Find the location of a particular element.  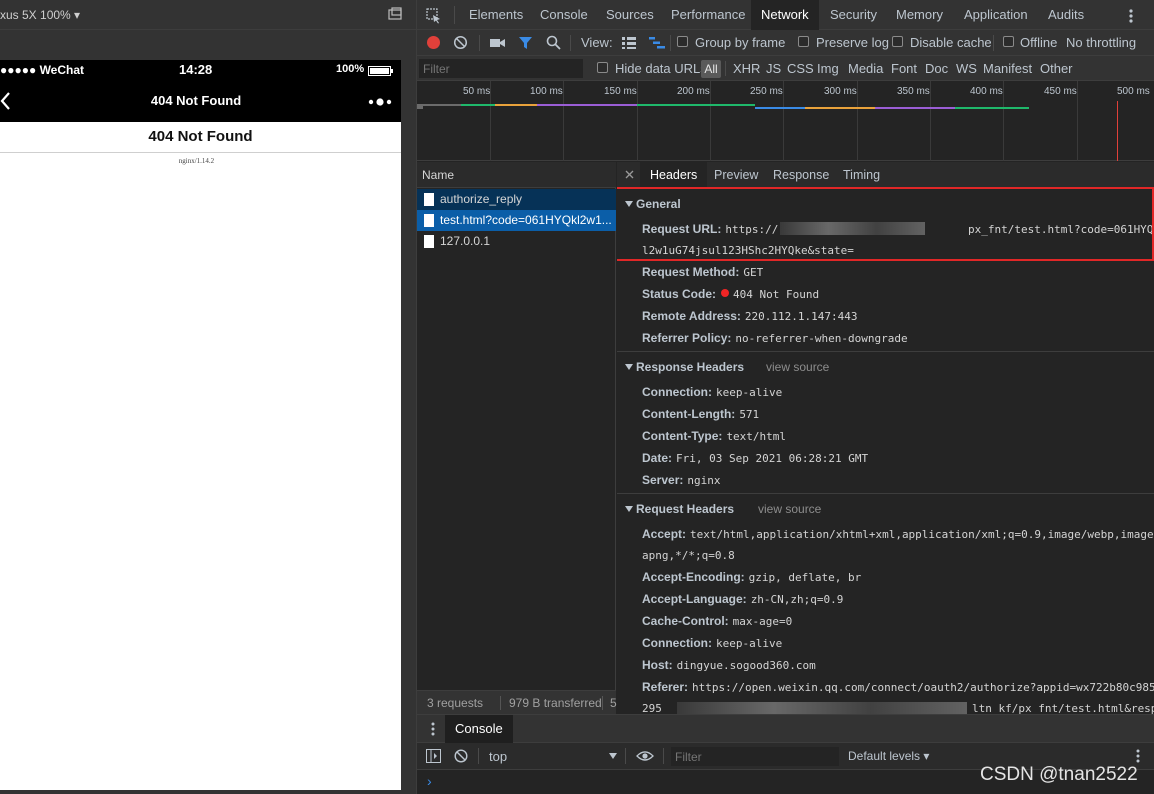

more-options-icon is located at coordinates (1131, 16).